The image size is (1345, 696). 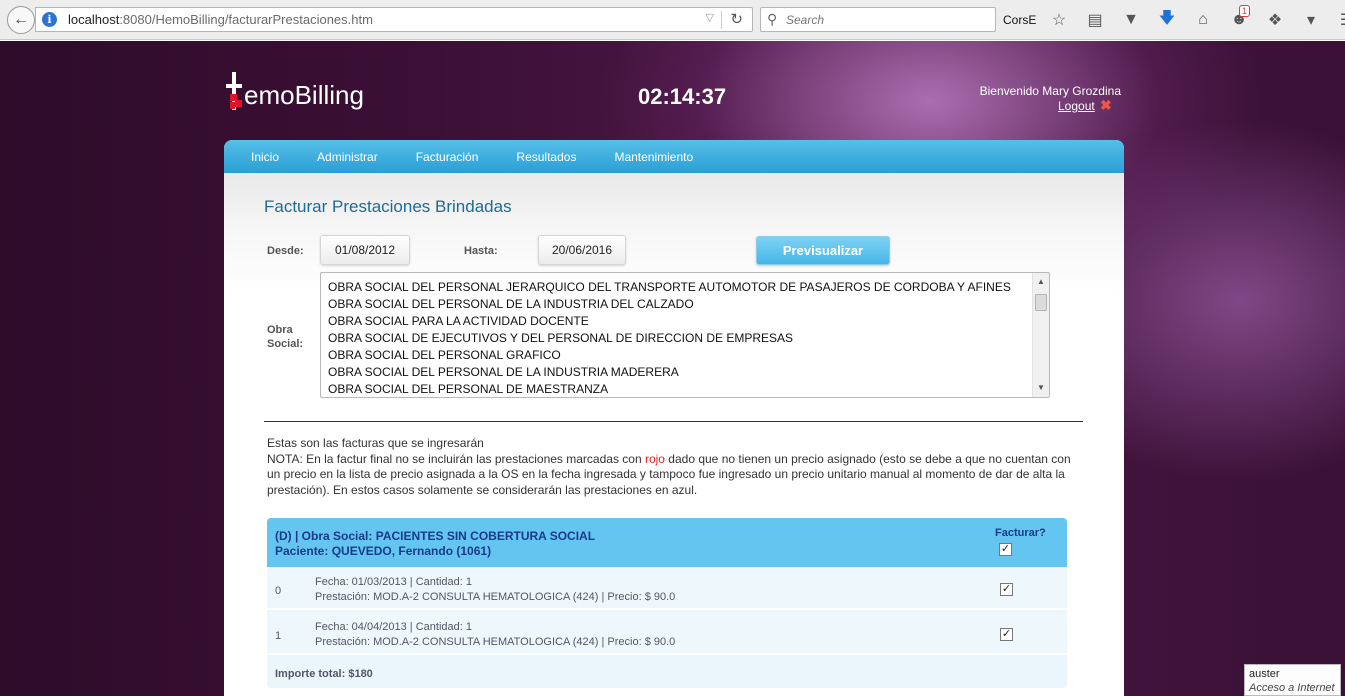 I want to click on nav-item-facturacion: Facturación, so click(x=447, y=157).